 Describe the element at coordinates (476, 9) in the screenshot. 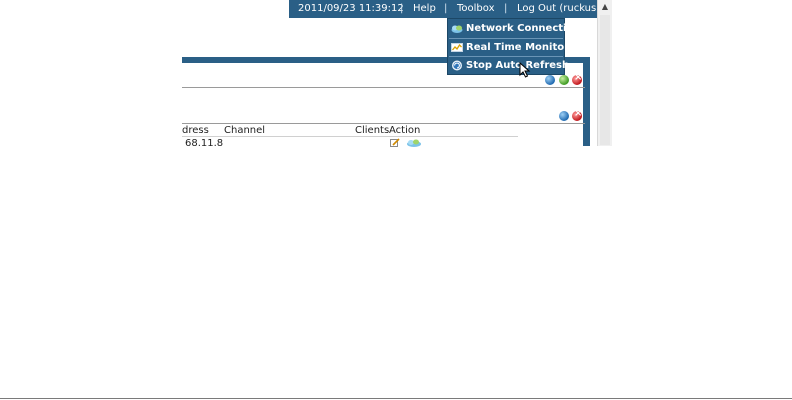

I see `toolbox-menu-link: Toolbox` at that location.